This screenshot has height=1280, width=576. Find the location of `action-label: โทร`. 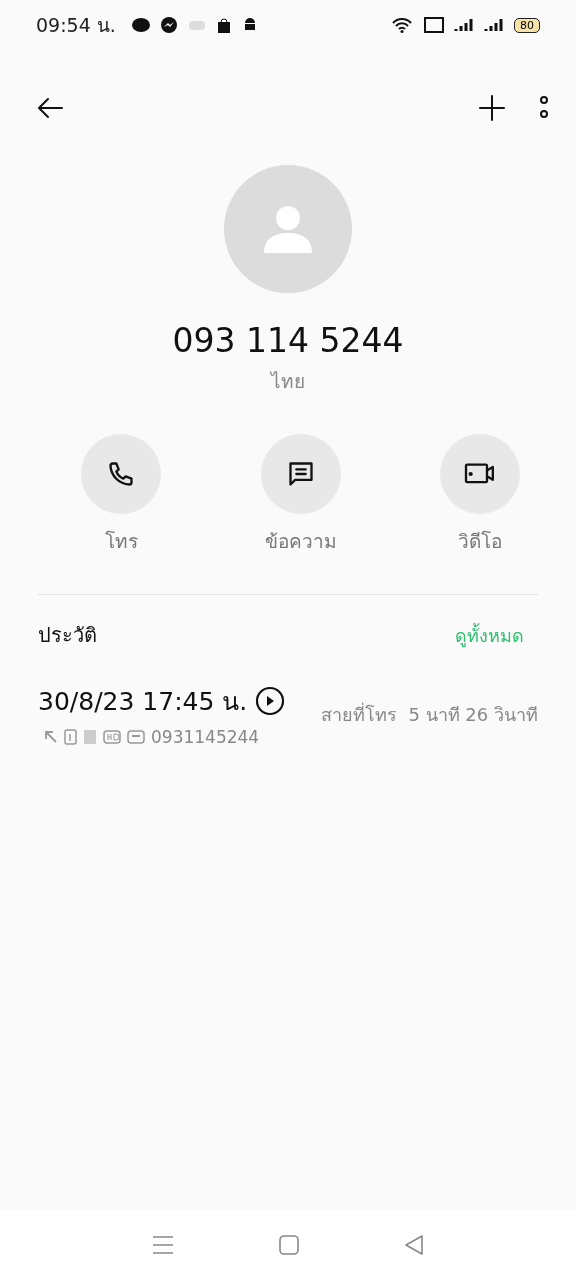

action-label: โทร is located at coordinates (121, 541).